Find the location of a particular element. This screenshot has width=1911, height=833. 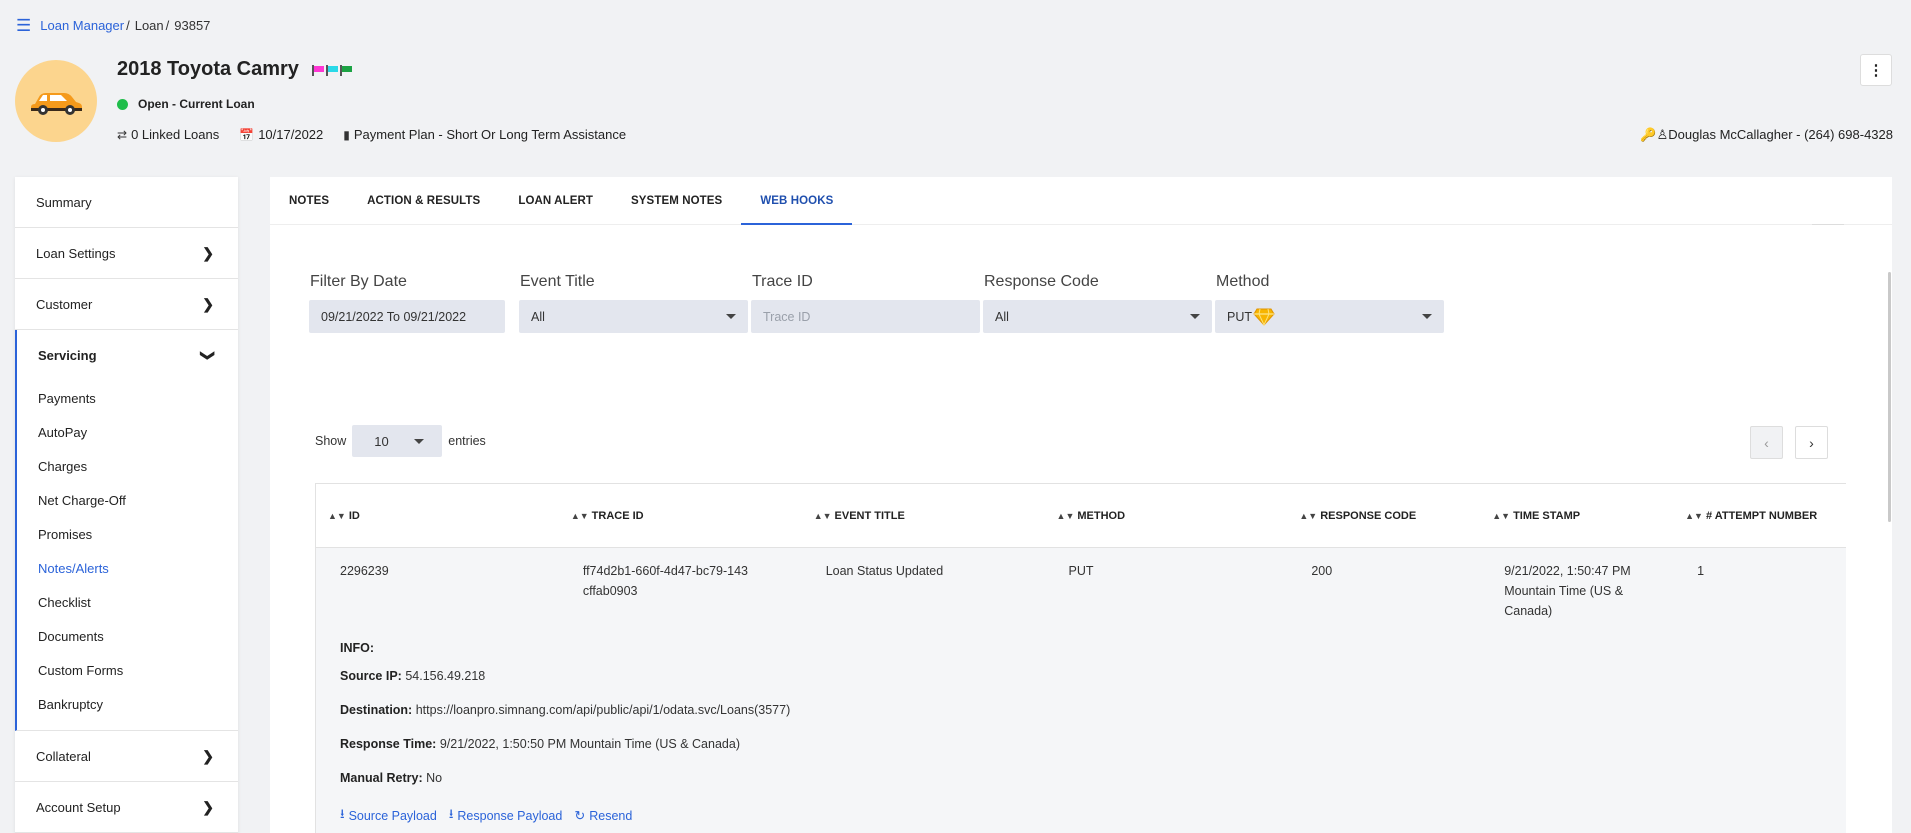

sidebar-subitem-payments: Payments is located at coordinates (127, 398).